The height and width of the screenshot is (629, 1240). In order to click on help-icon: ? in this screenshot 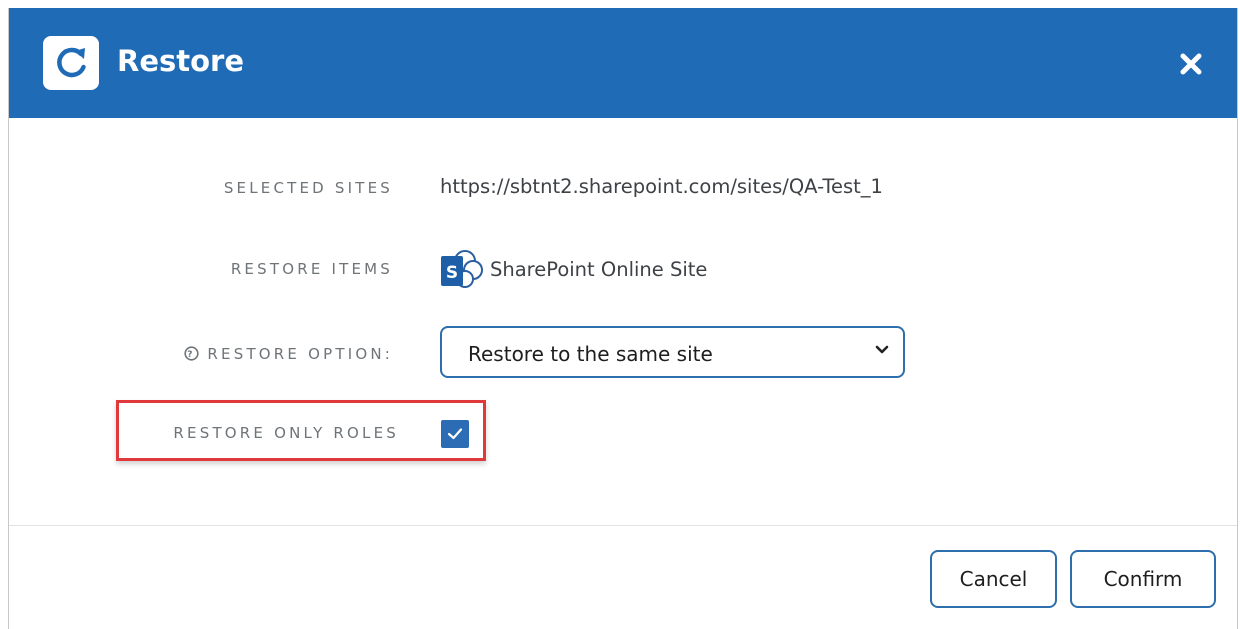, I will do `click(192, 355)`.